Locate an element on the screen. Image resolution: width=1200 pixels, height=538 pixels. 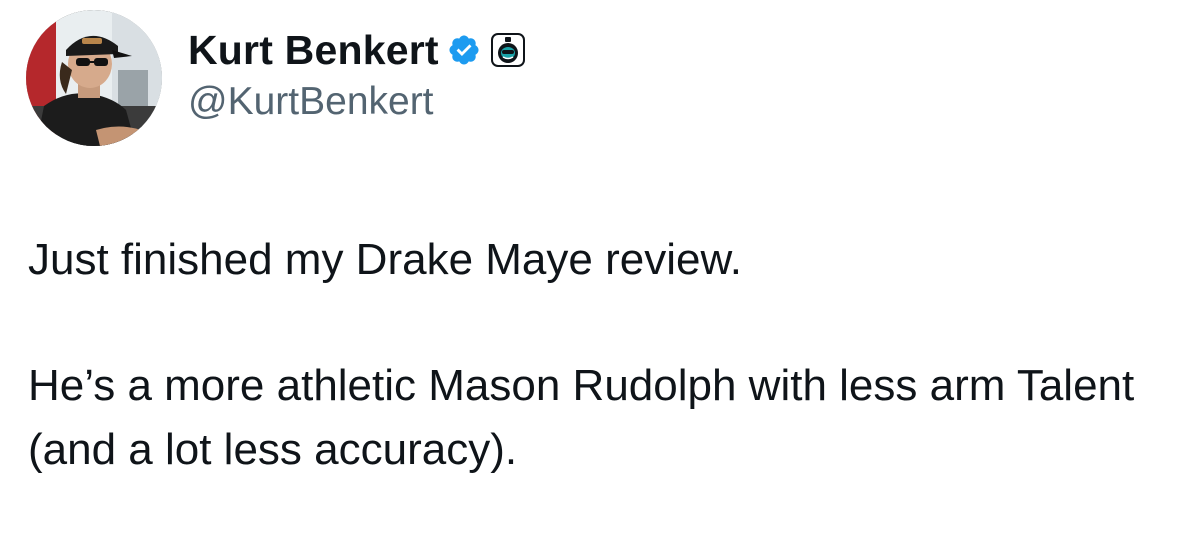
avatar-image is located at coordinates (94, 78).